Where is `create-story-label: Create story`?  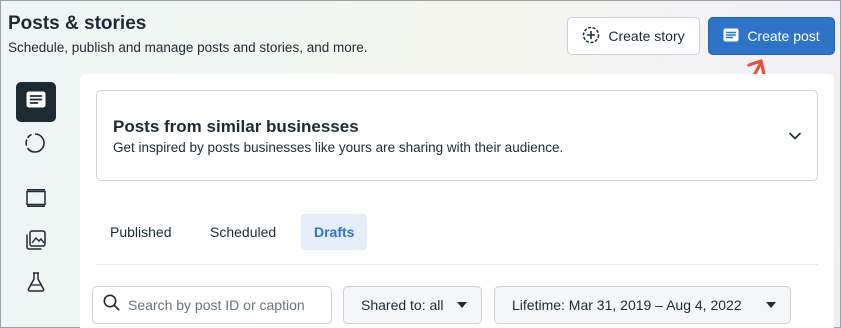 create-story-label: Create story is located at coordinates (646, 36).